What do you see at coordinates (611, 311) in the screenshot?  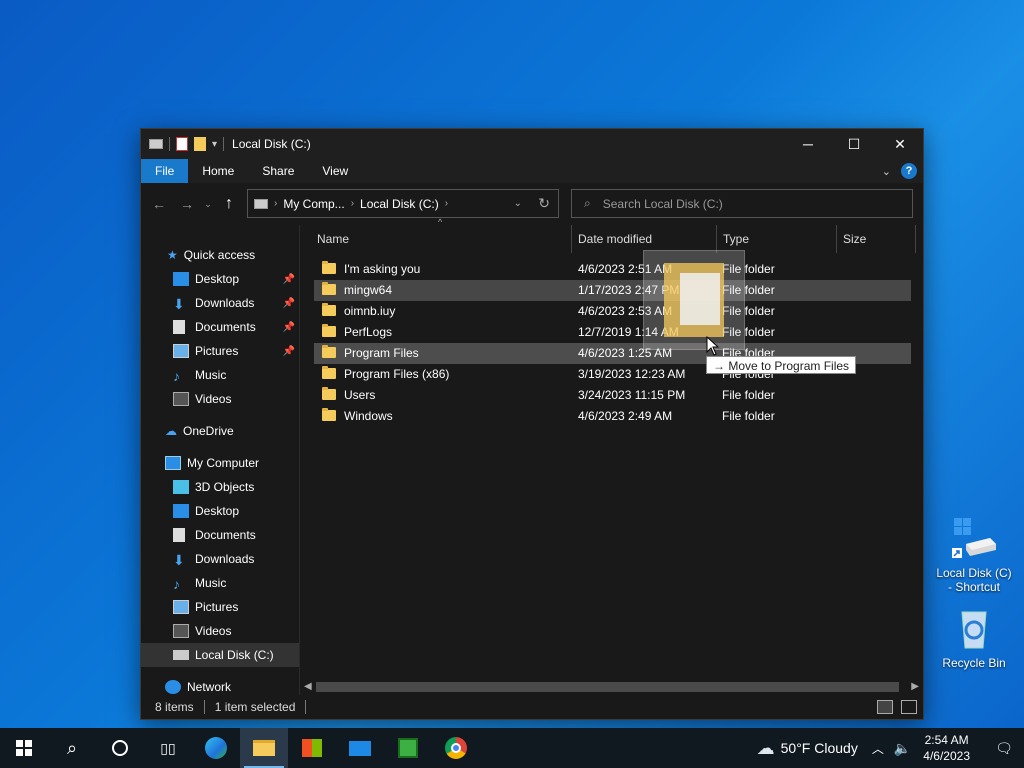 I see `list-item: oimnb.iuy 4/6/2023 2:53 AM File folder` at bounding box center [611, 311].